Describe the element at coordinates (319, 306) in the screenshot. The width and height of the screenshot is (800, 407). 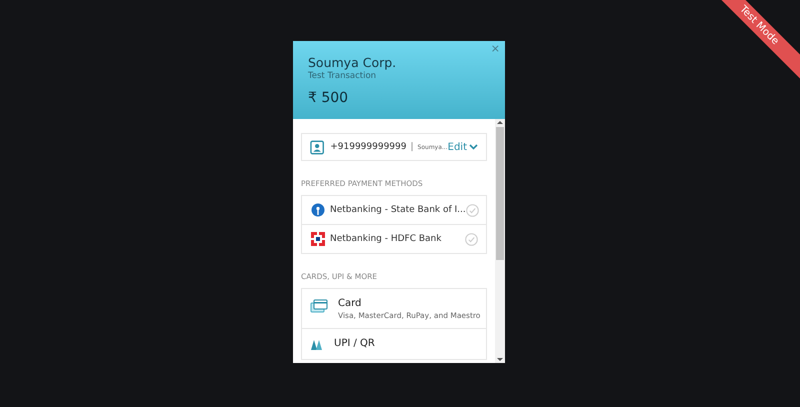
I see `credit-card-icon` at that location.